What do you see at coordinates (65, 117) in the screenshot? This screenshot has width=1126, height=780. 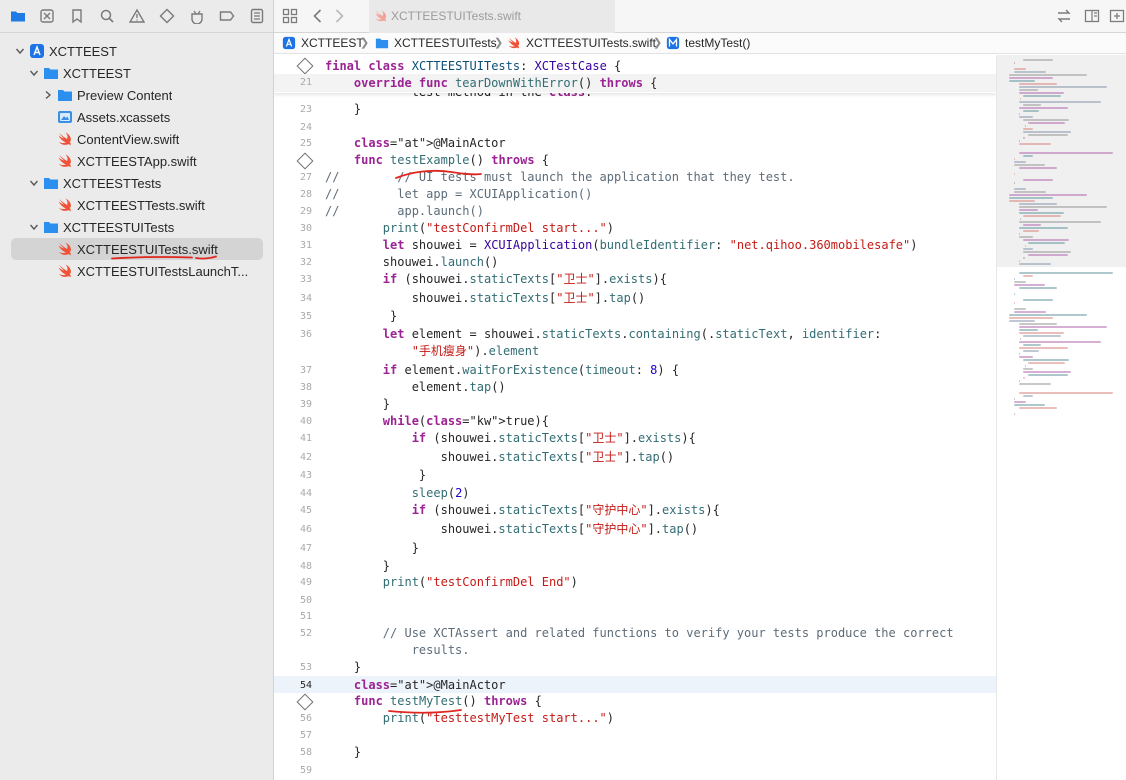 I see `asset-catalog-icon` at bounding box center [65, 117].